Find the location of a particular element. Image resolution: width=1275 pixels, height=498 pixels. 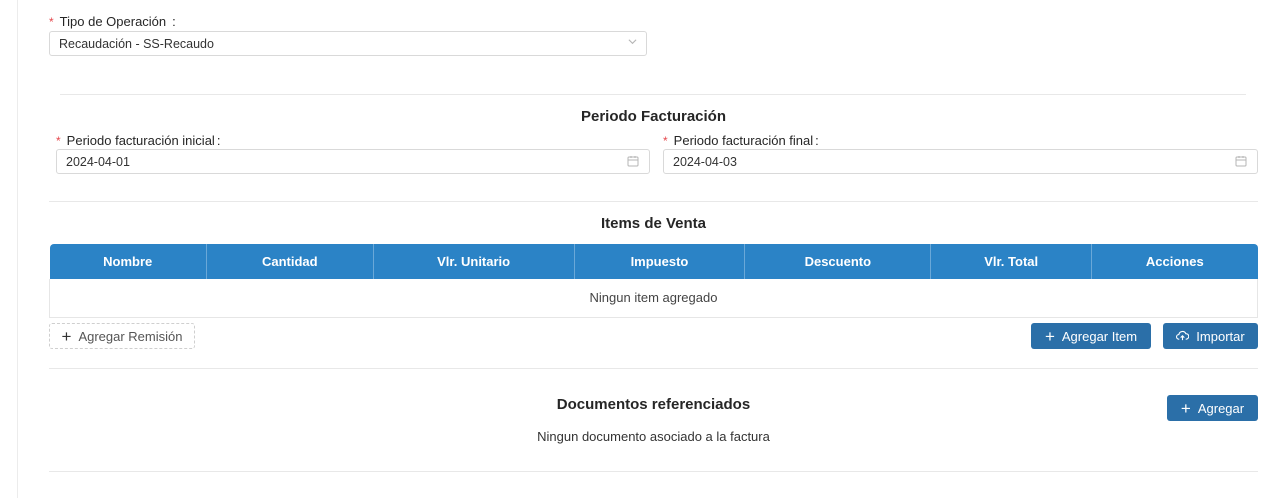

cloud-upload-icon is located at coordinates (1183, 336).